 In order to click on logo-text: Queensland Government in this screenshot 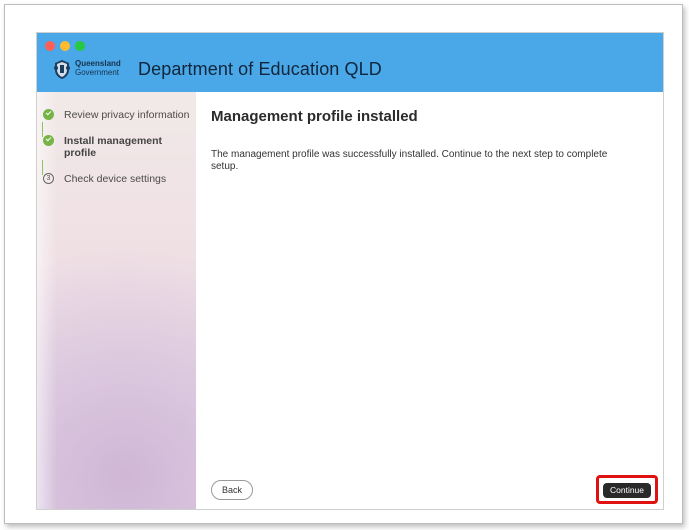, I will do `click(98, 68)`.